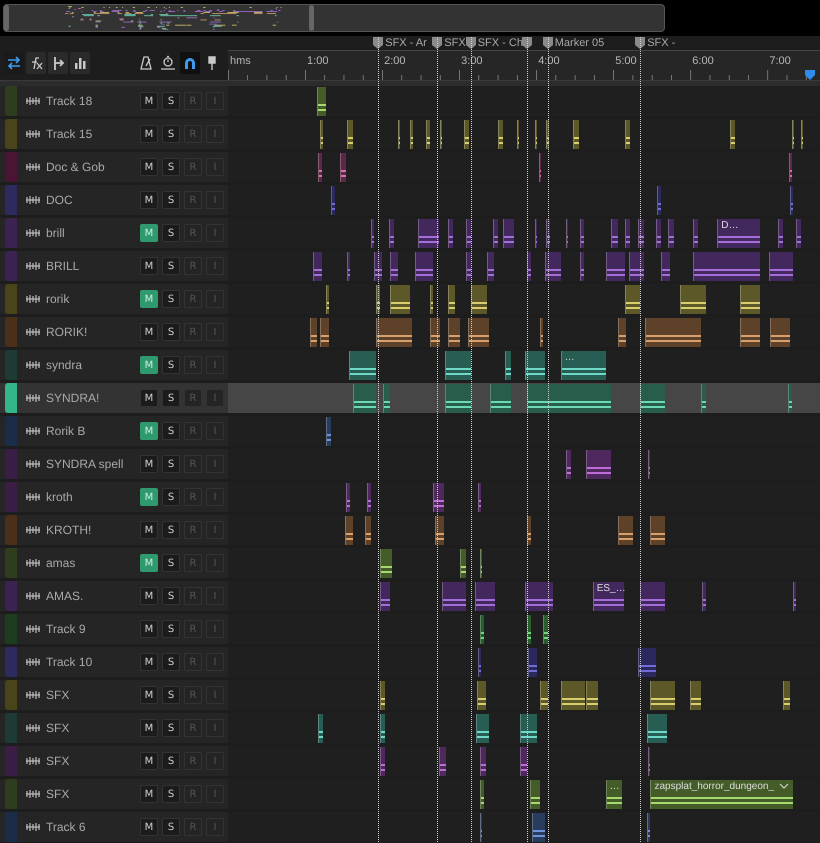  I want to click on track-name: Track 6, so click(93, 827).